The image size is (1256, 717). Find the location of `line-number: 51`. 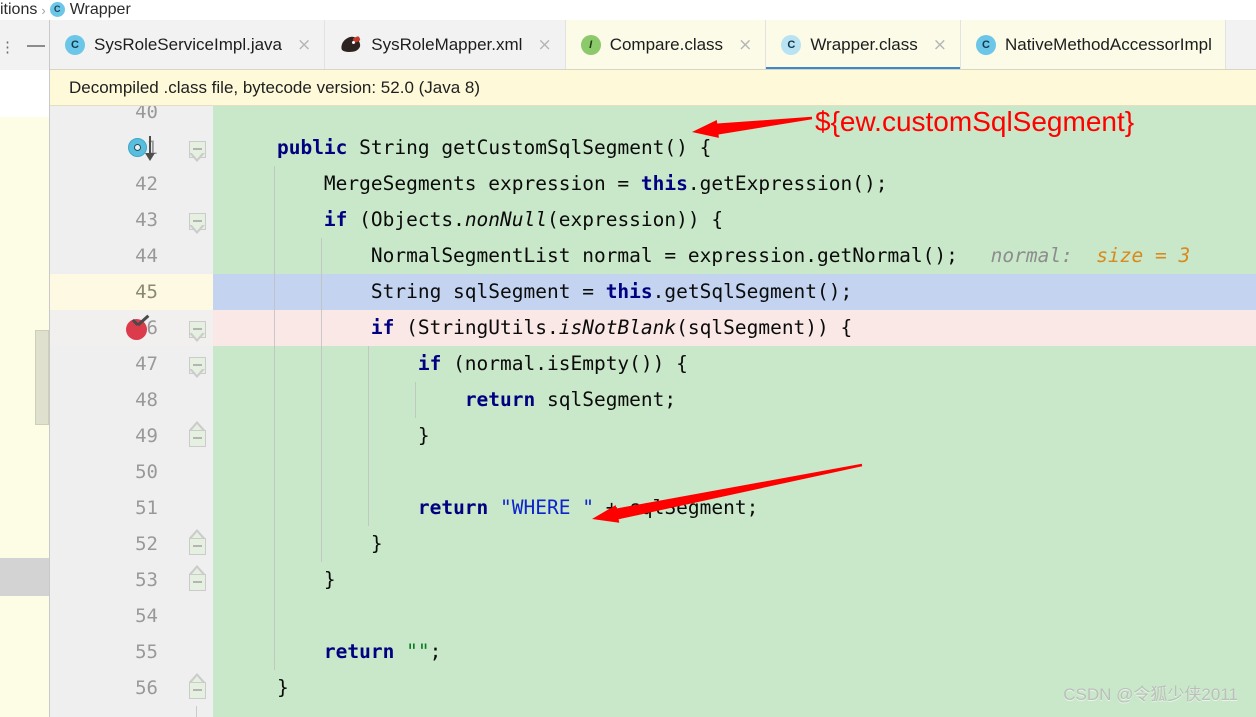

line-number: 51 is located at coordinates (146, 508).